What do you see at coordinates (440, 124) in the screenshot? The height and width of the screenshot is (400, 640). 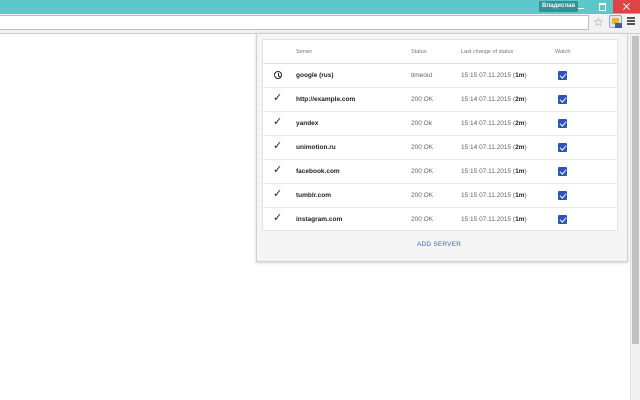 I see `table-row: ✓ yandex 200 Ok 15:14 07.11.2015 (2m)` at bounding box center [440, 124].